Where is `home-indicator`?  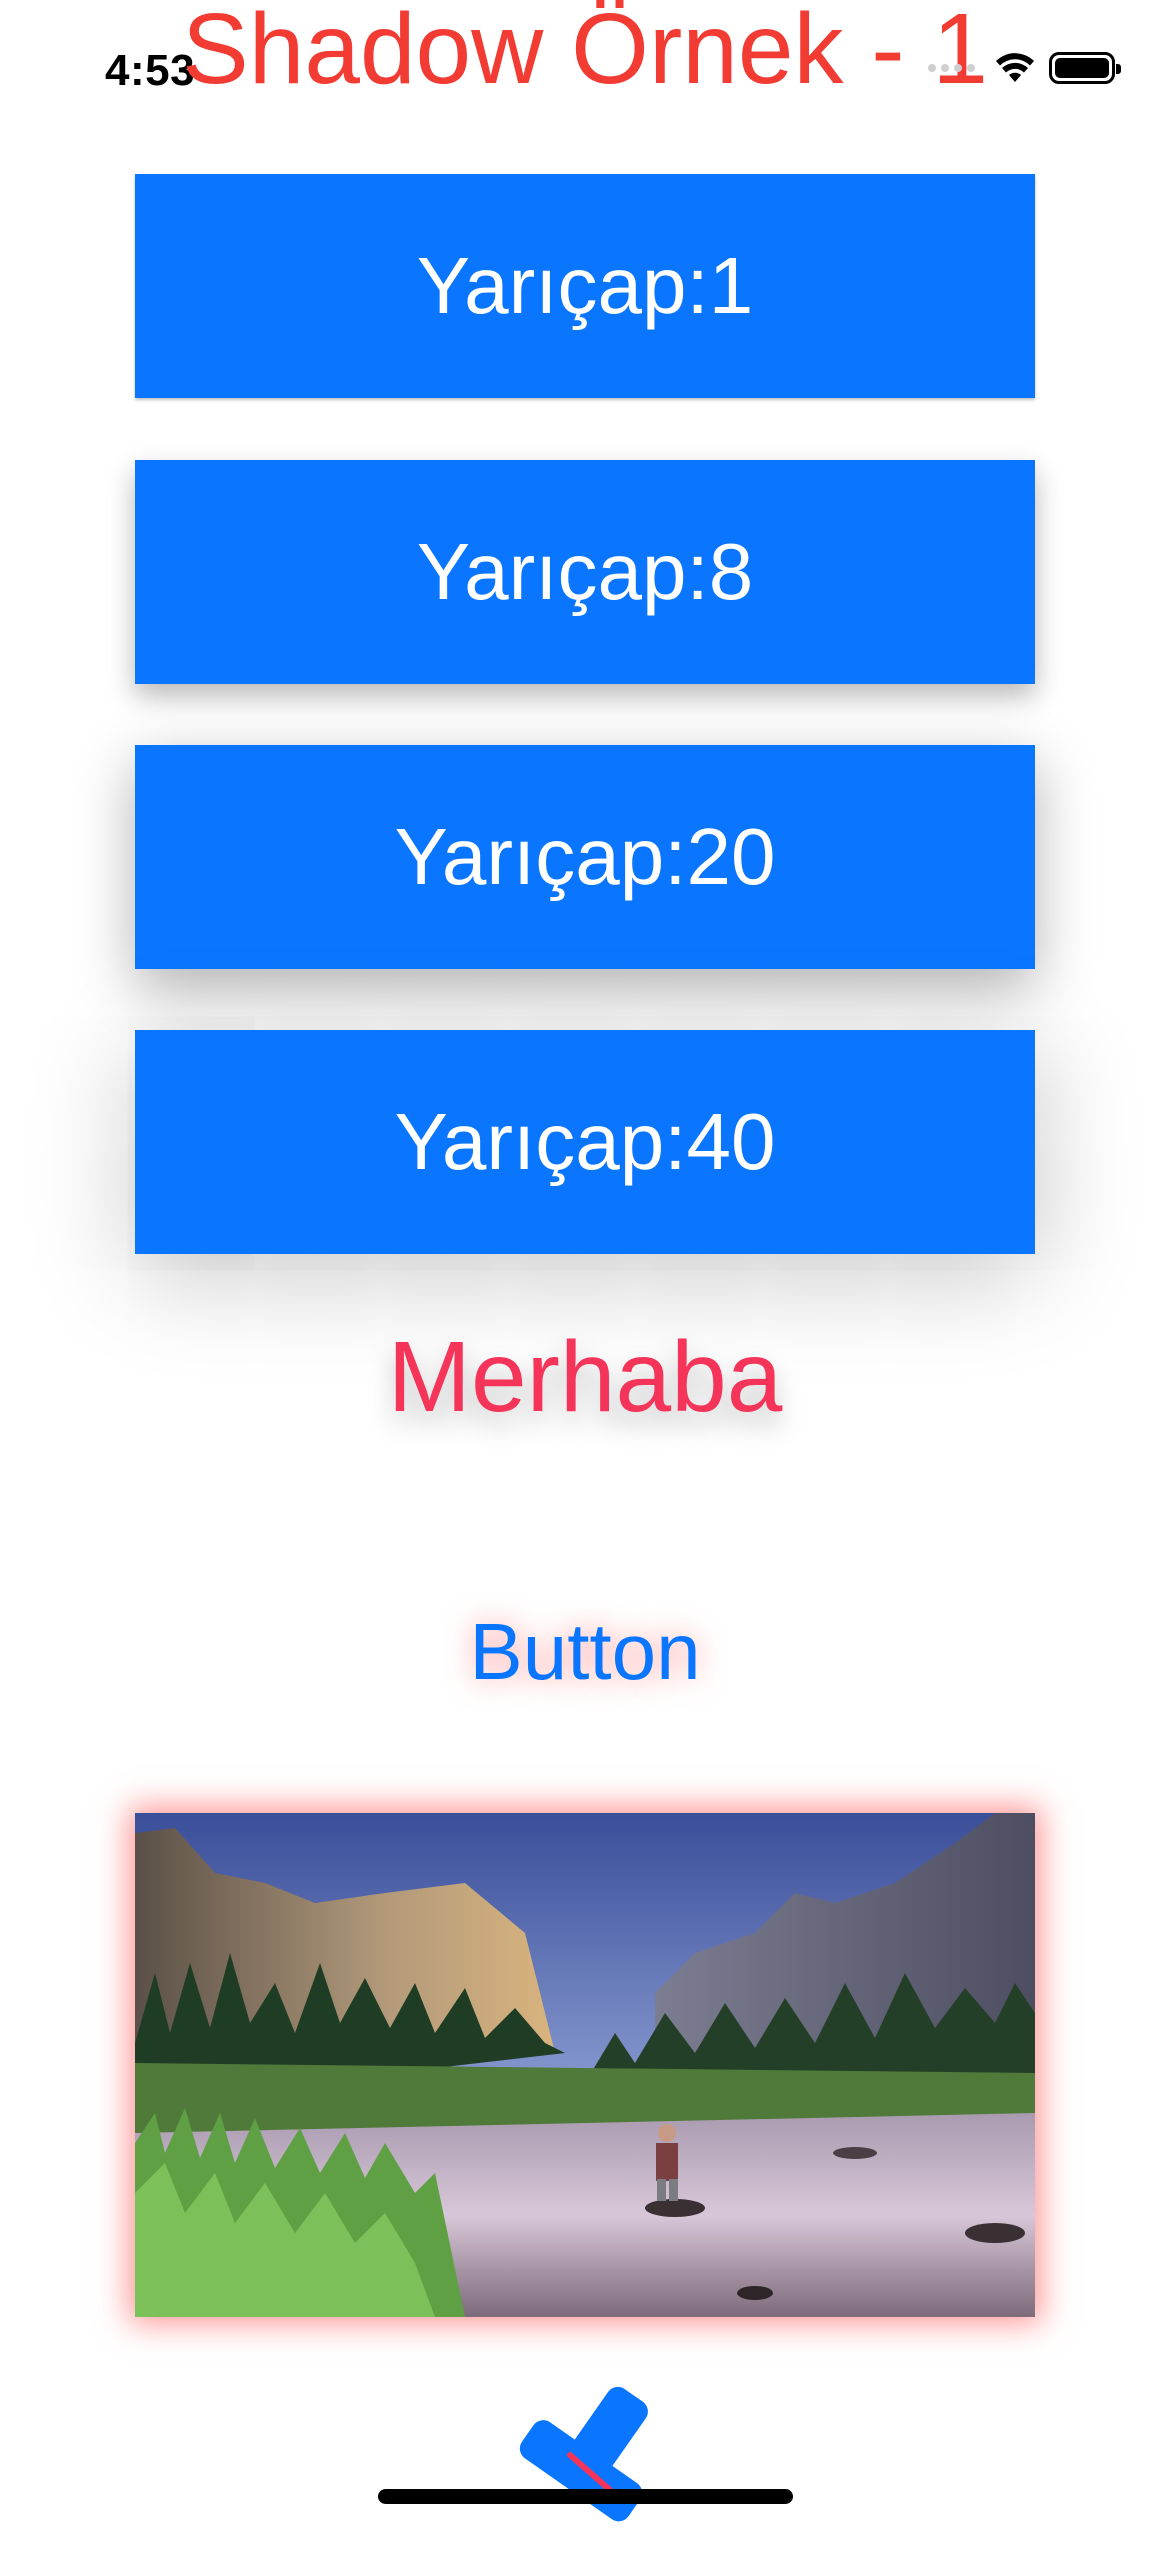 home-indicator is located at coordinates (585, 2496).